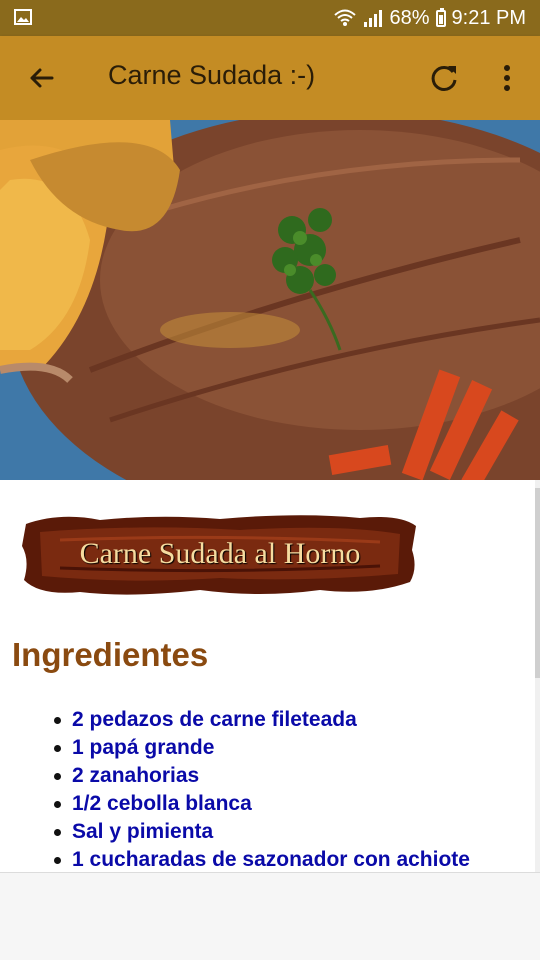 The height and width of the screenshot is (960, 540). Describe the element at coordinates (262, 859) in the screenshot. I see `list-item: 1 cucharadas de sazonador con achiote` at that location.